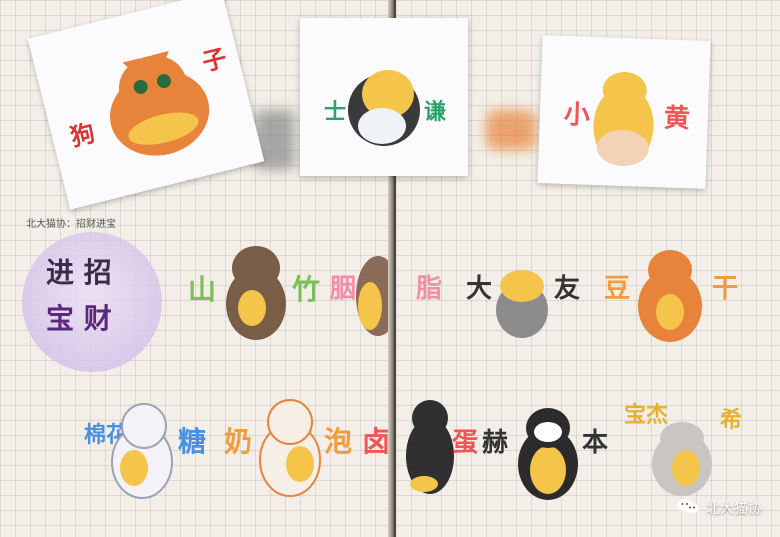 The height and width of the screenshot is (537, 780). Describe the element at coordinates (142, 451) in the screenshot. I see `cat-mianhuatang` at that location.